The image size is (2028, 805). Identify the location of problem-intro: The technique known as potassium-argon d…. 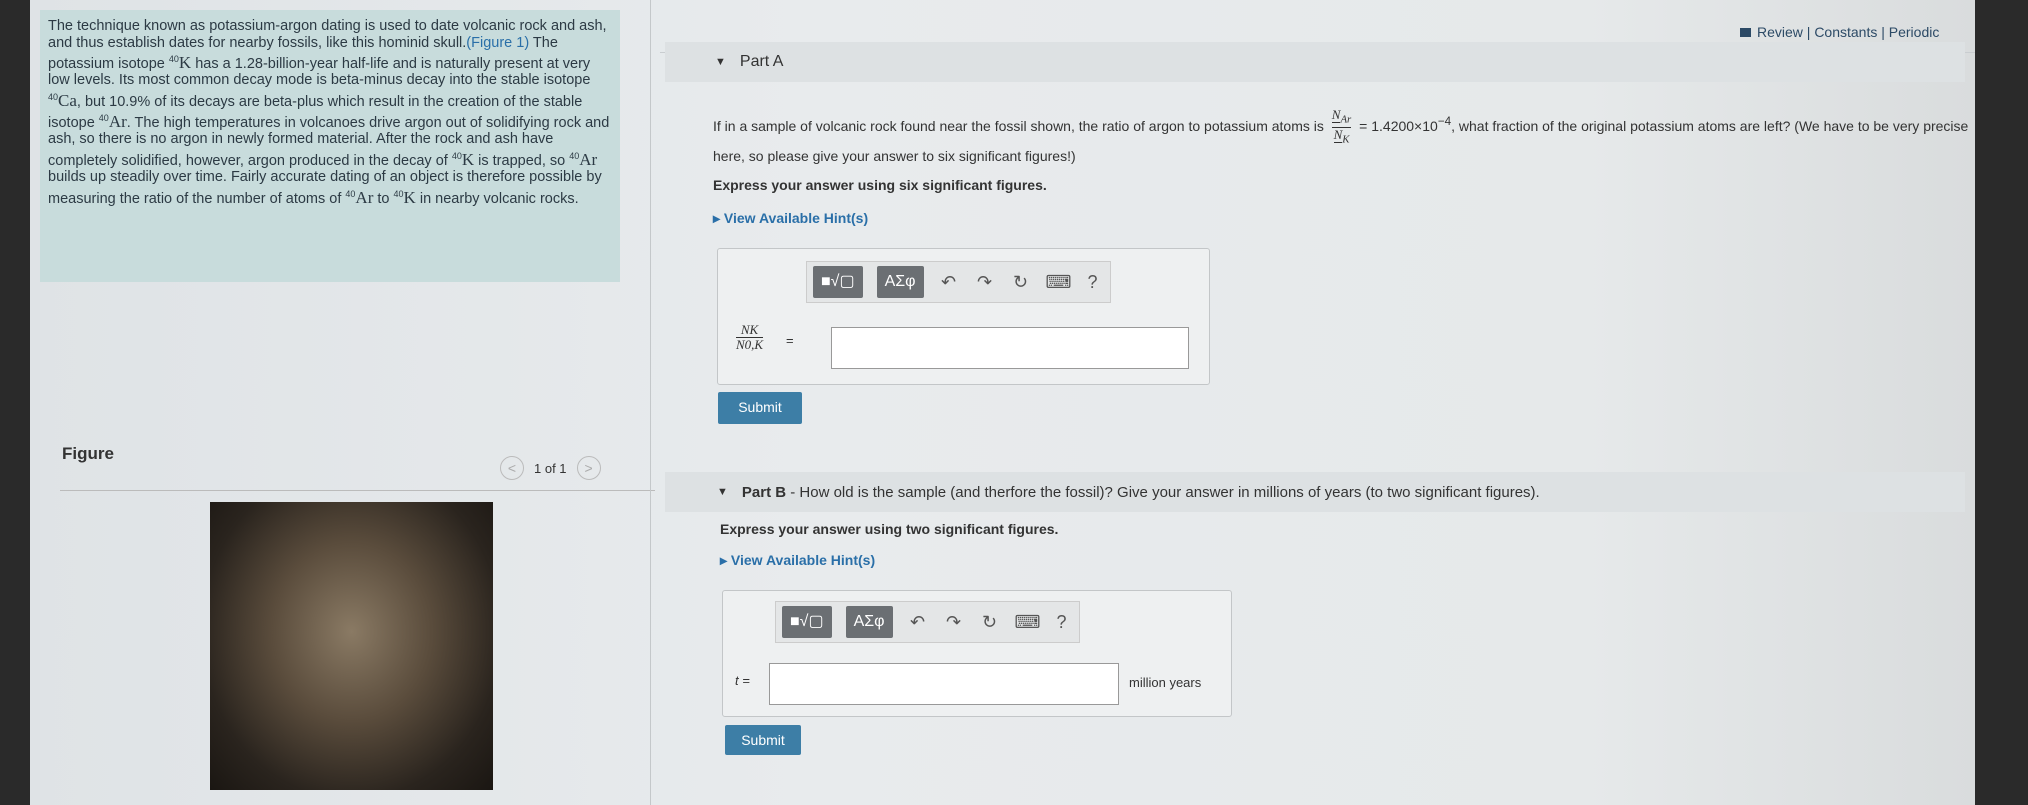
(330, 146).